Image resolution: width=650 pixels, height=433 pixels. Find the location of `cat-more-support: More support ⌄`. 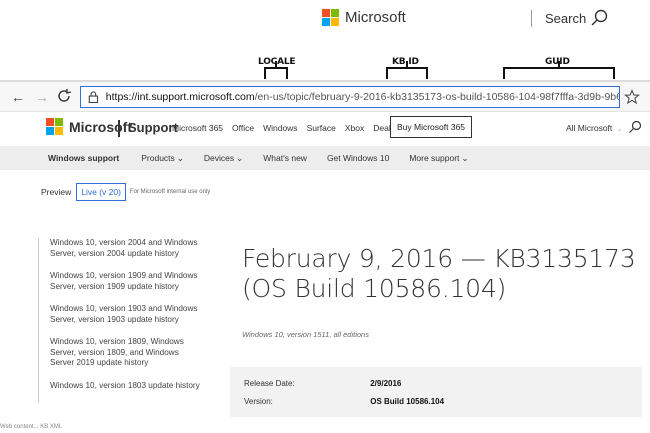

cat-more-support: More support ⌄ is located at coordinates (438, 158).